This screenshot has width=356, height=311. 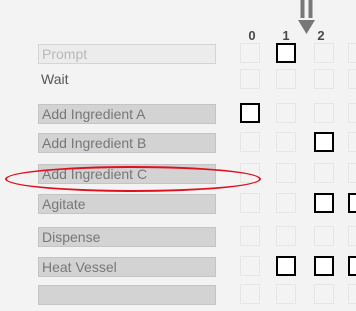 I want to click on step-label: Heat Vessel, so click(x=127, y=267).